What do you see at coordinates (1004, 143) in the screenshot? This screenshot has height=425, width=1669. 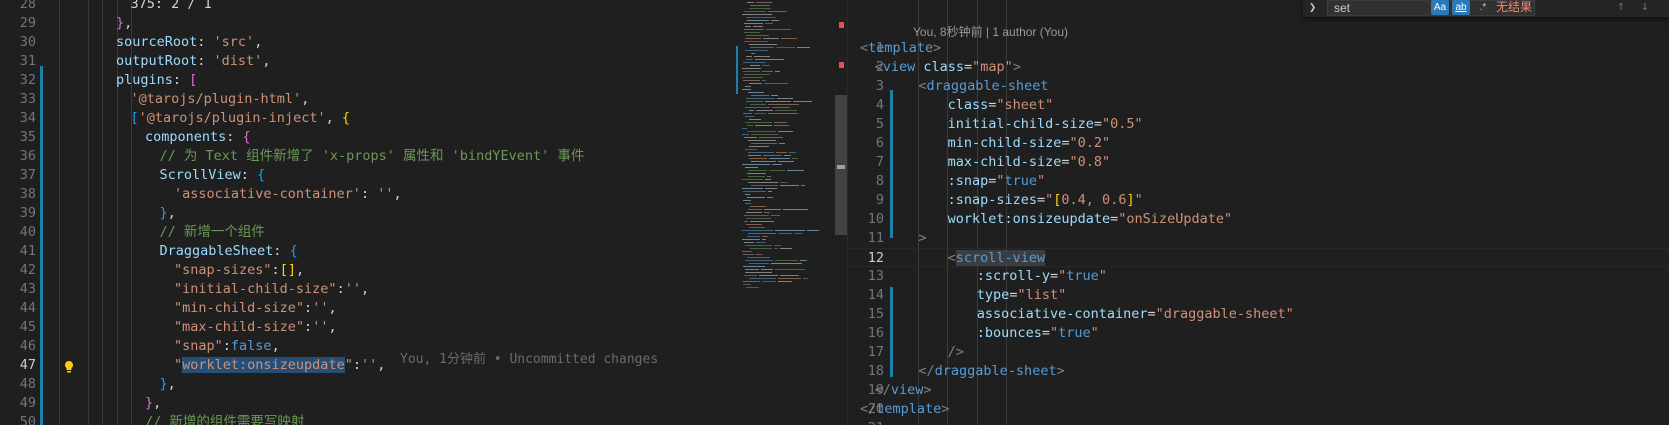 I see `code-token: min-child-size` at bounding box center [1004, 143].